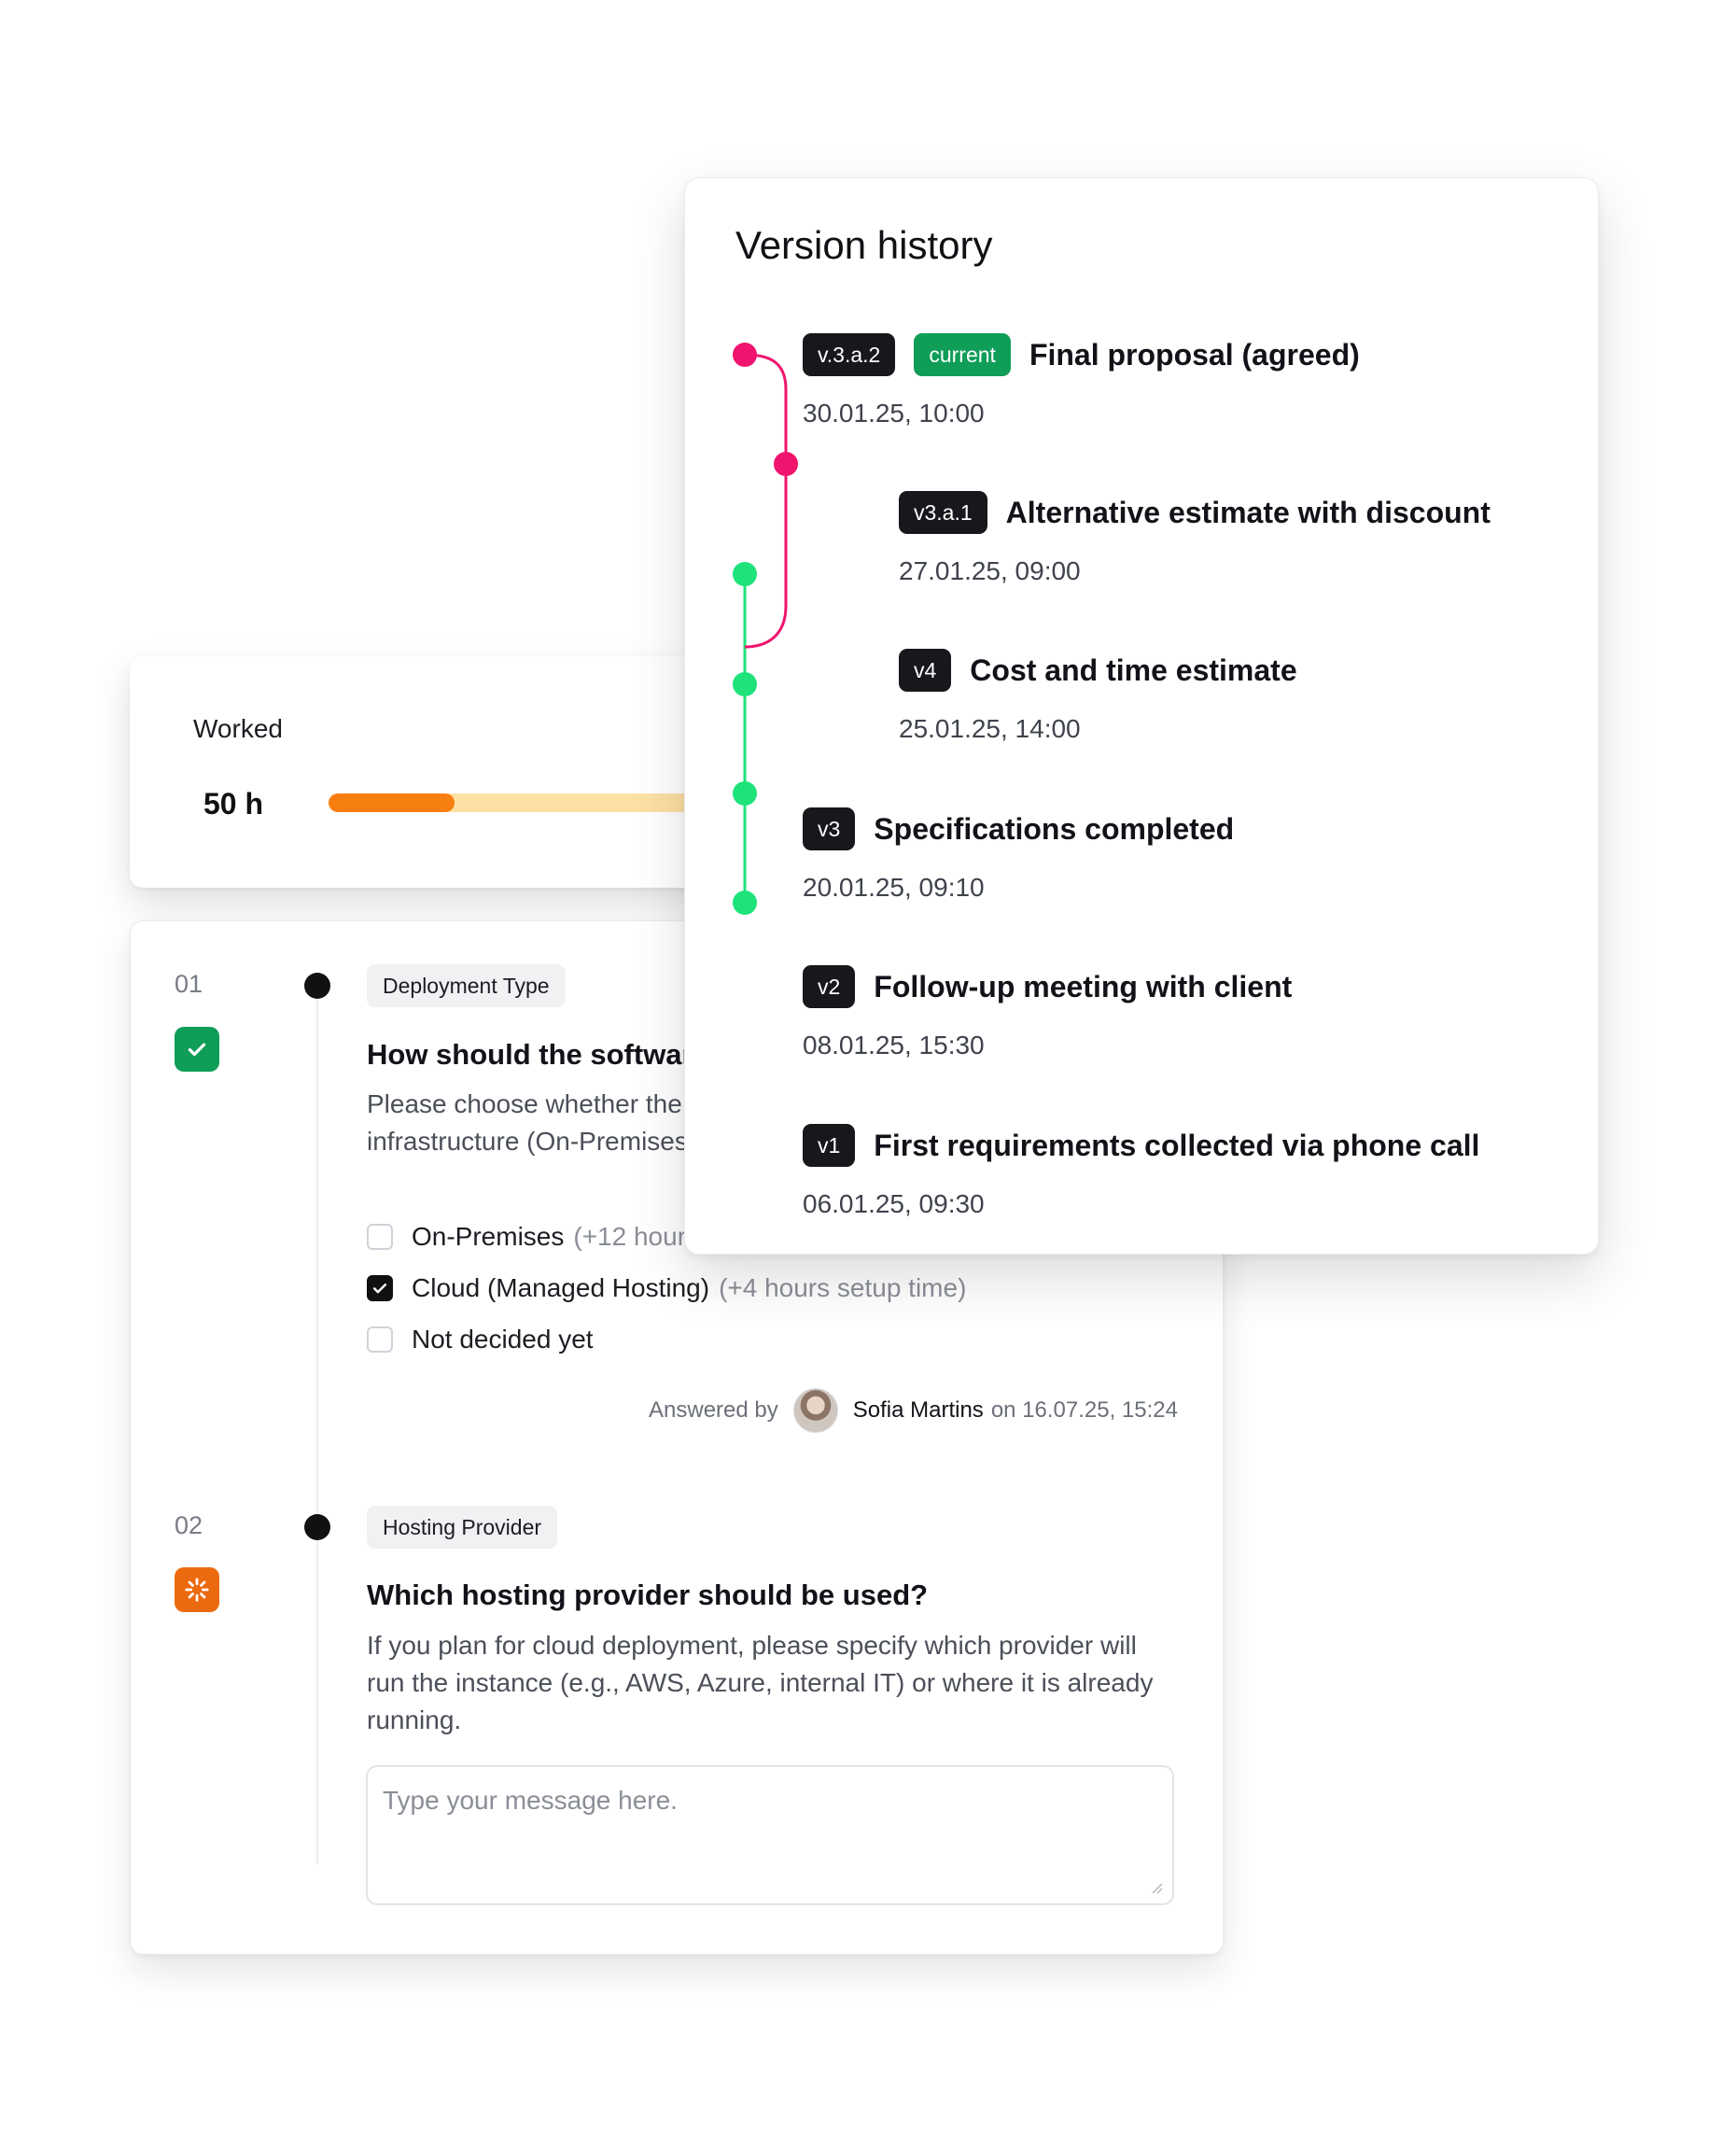 This screenshot has width=1736, height=2147. Describe the element at coordinates (238, 728) in the screenshot. I see `worked-label: Worked` at that location.